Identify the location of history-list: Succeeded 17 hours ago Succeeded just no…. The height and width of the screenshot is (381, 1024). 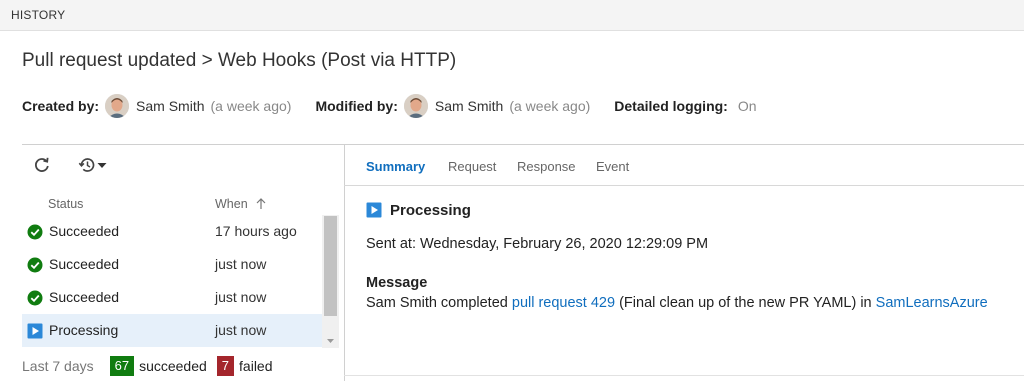
(172, 281).